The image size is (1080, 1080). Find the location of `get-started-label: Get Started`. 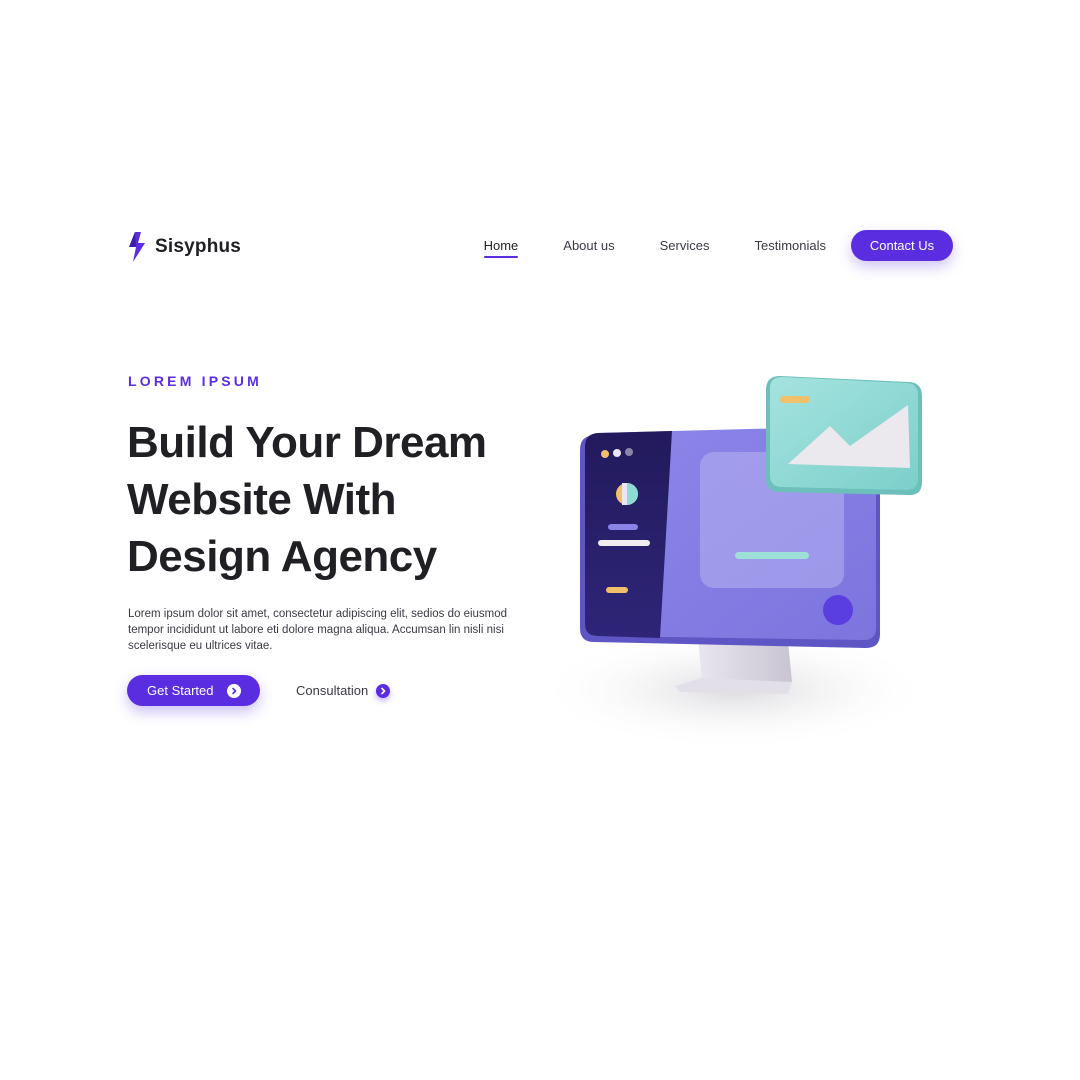

get-started-label: Get Started is located at coordinates (180, 690).